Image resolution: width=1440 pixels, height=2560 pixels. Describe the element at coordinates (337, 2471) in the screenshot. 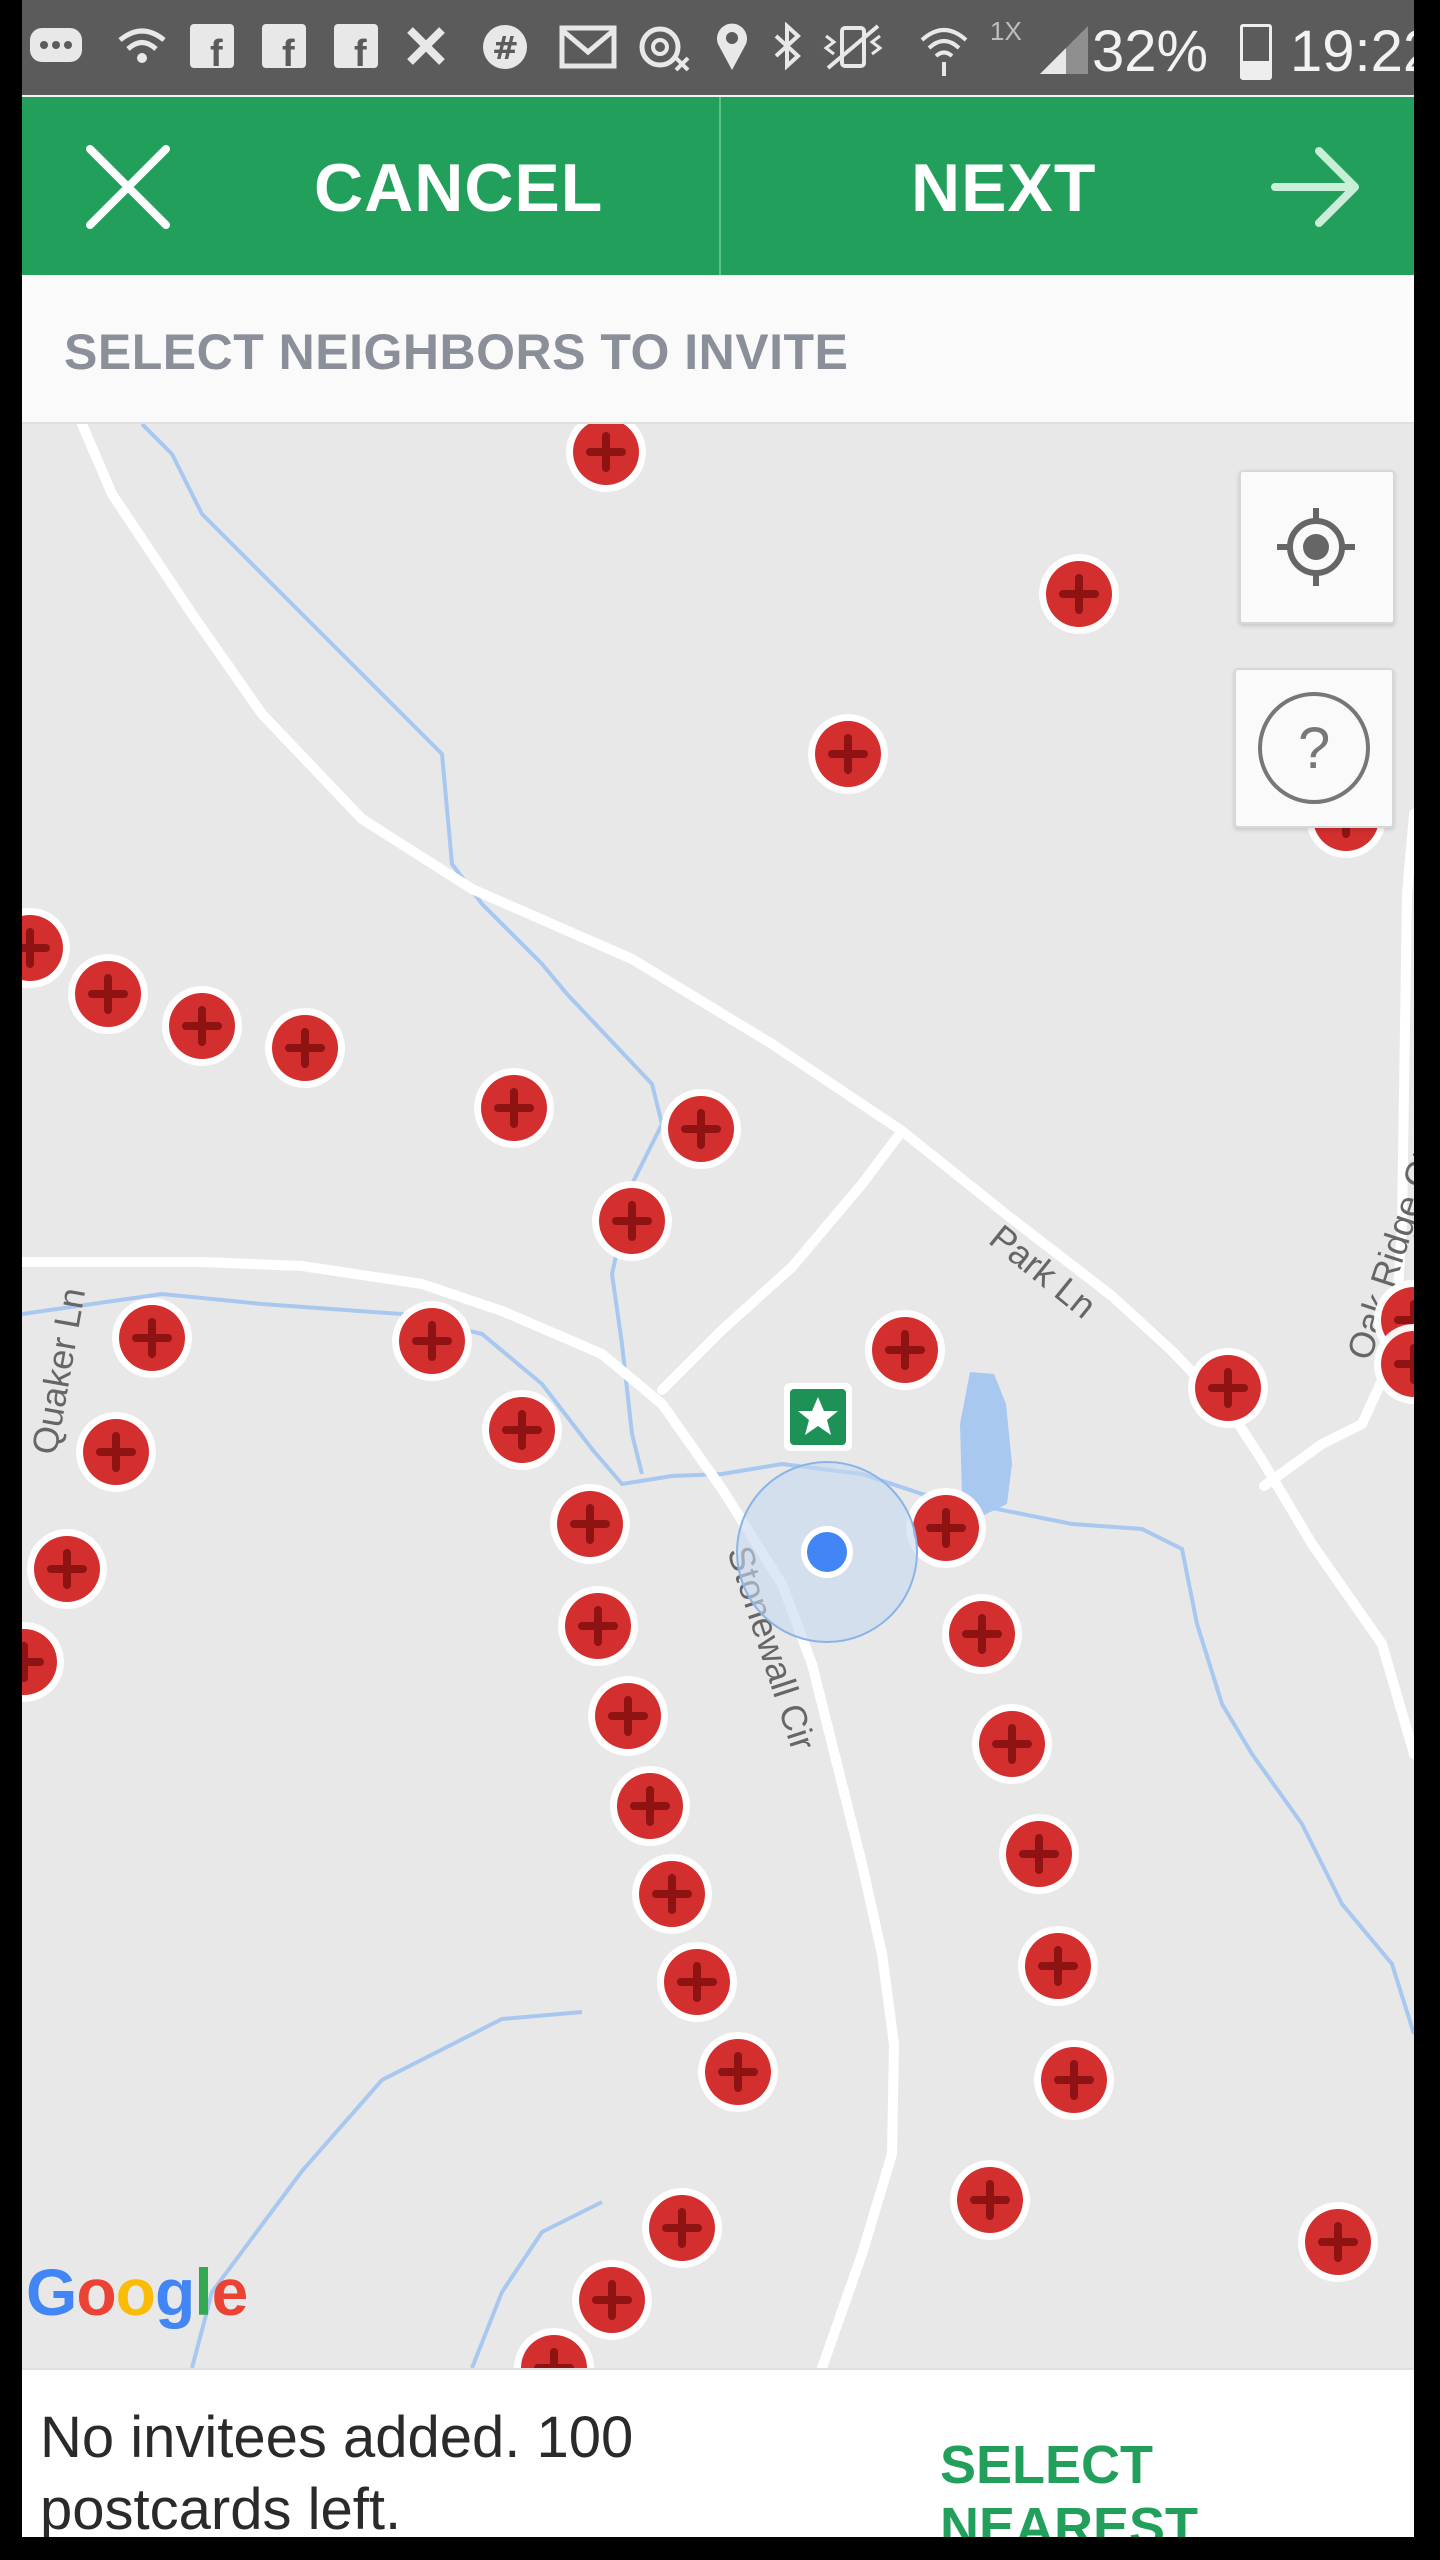

I see `invitee-status-text: No invitees added. 100 postcards left.` at that location.